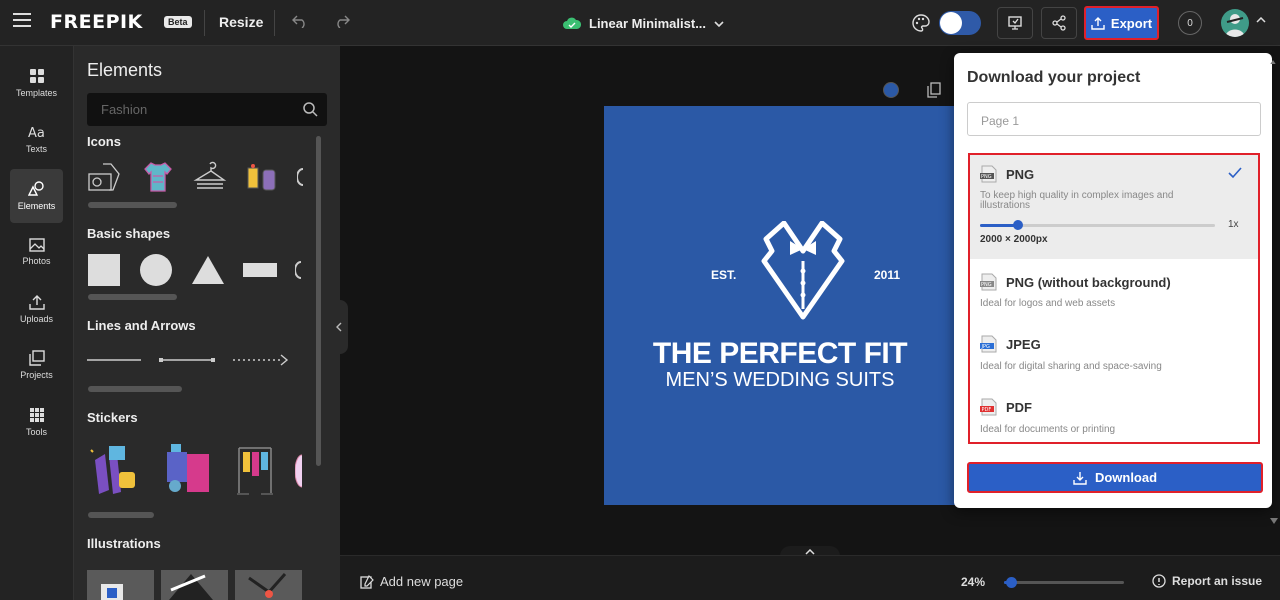  Describe the element at coordinates (208, 270) in the screenshot. I see `triangle-shape` at that location.